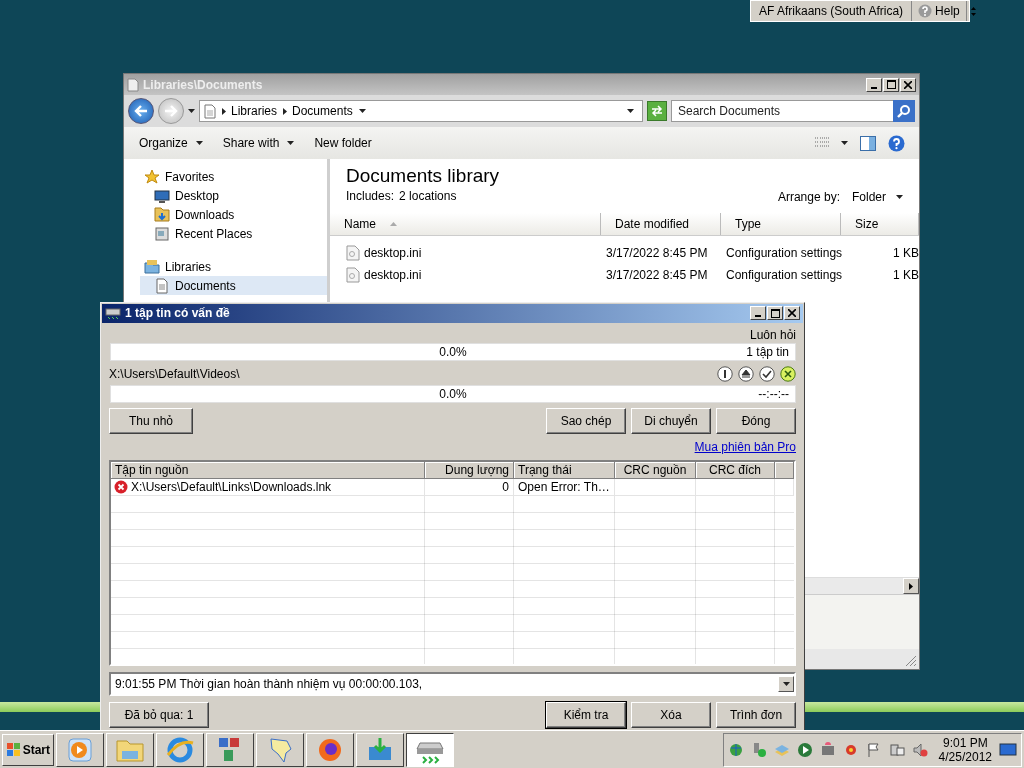 This screenshot has width=1024, height=768. Describe the element at coordinates (965, 742) in the screenshot. I see `clock-time: 9:01 PM` at that location.